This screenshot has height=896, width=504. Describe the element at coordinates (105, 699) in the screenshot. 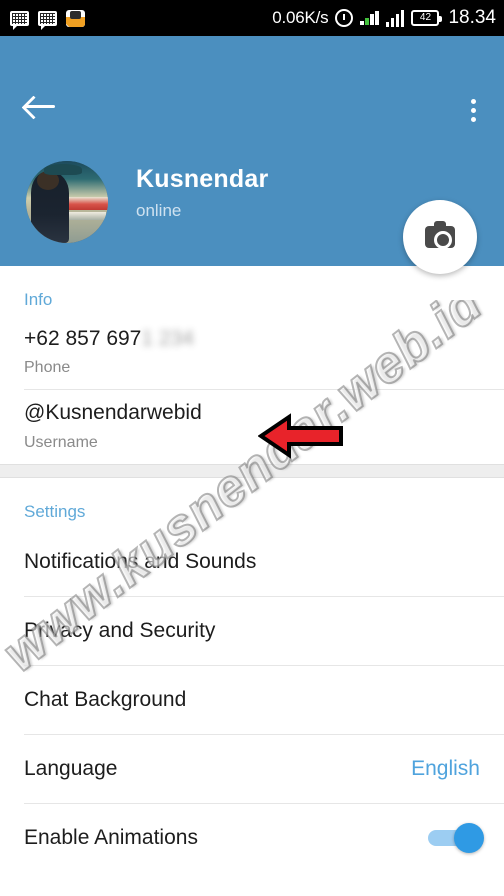

I see `setting-label: Chat Background` at that location.